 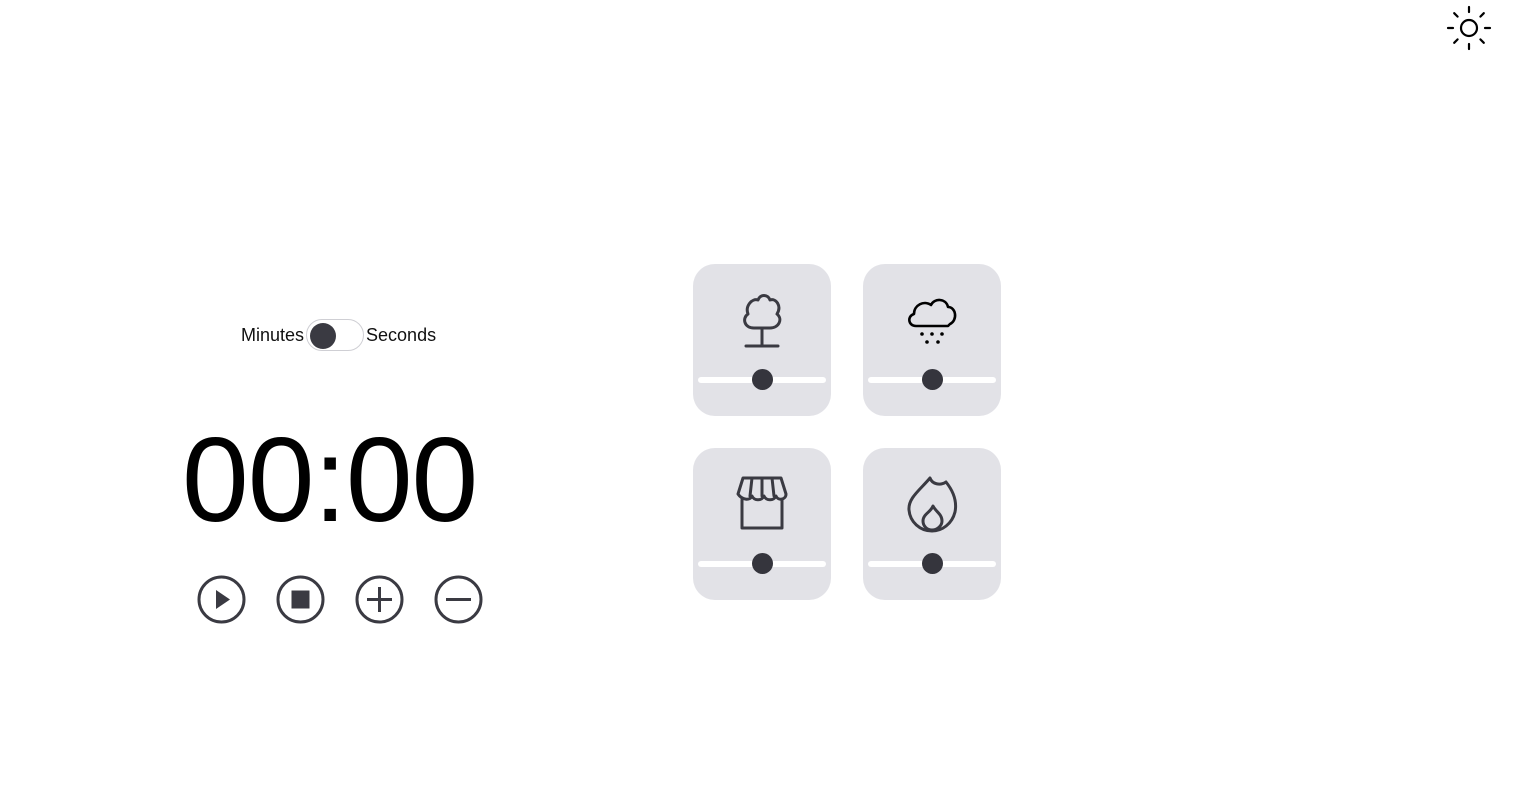 I want to click on snow-cloud-icon, so click(x=932, y=321).